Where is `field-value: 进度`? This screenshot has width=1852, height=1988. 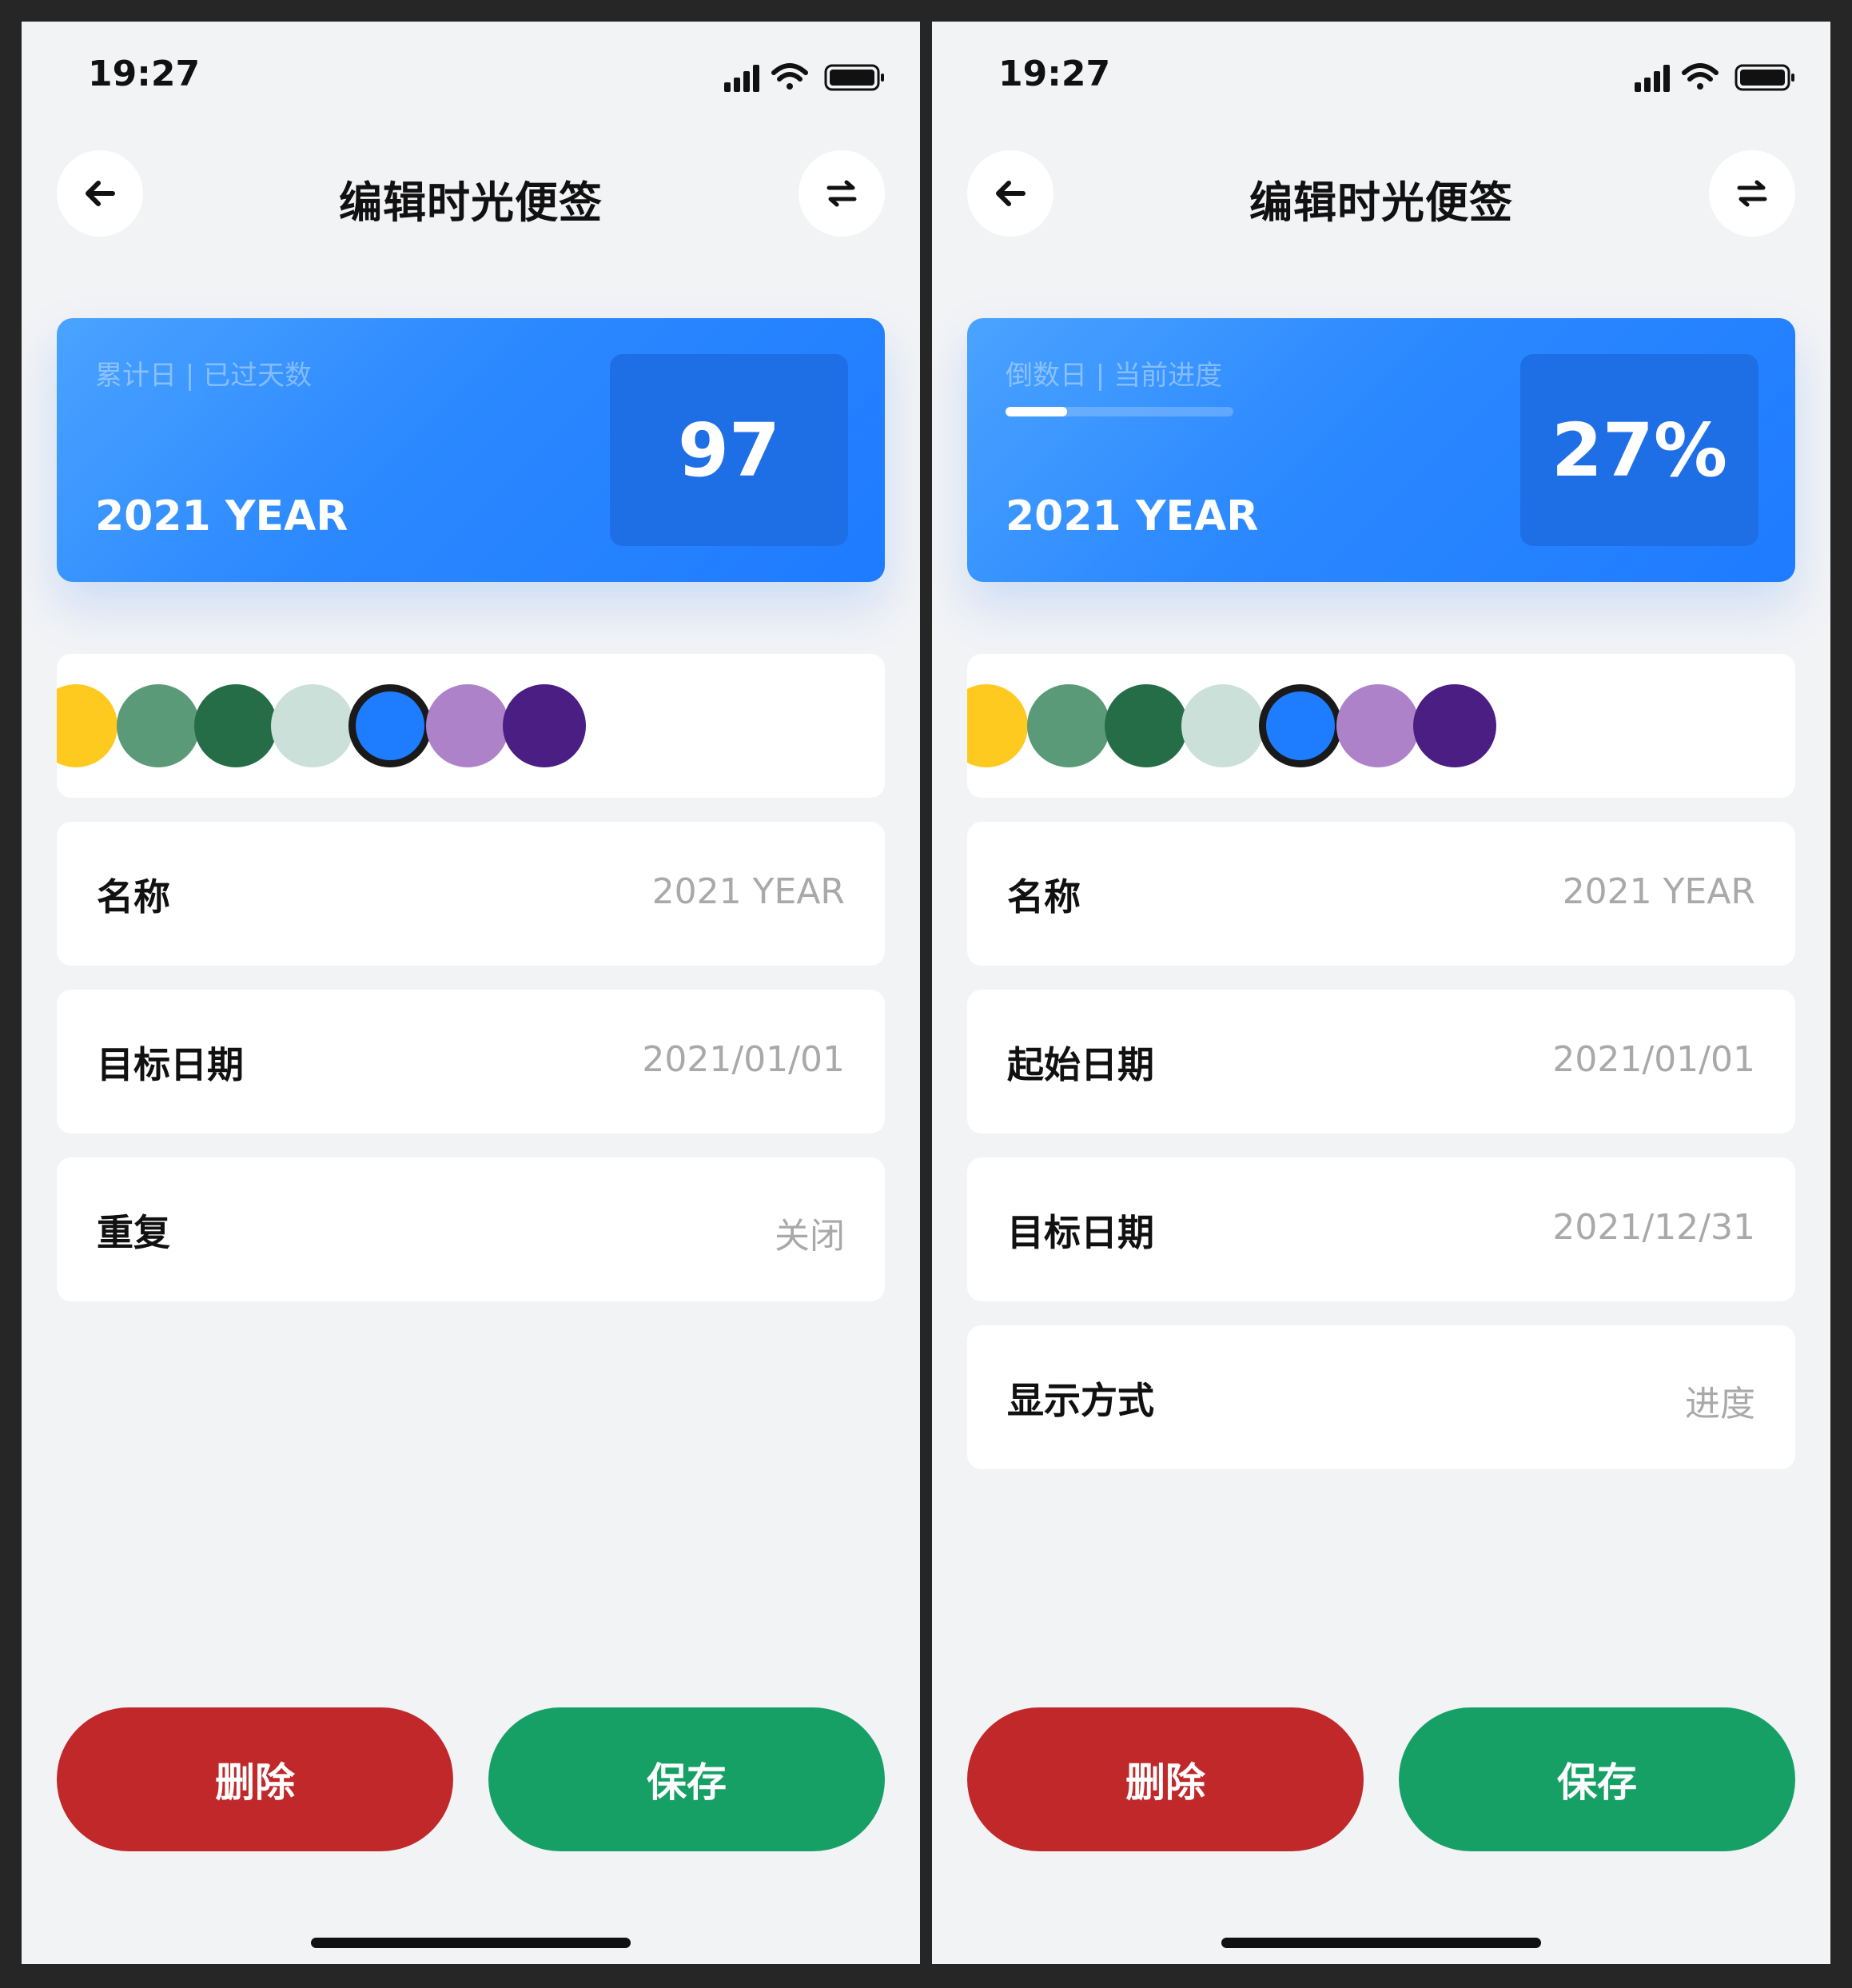 field-value: 进度 is located at coordinates (1720, 1404).